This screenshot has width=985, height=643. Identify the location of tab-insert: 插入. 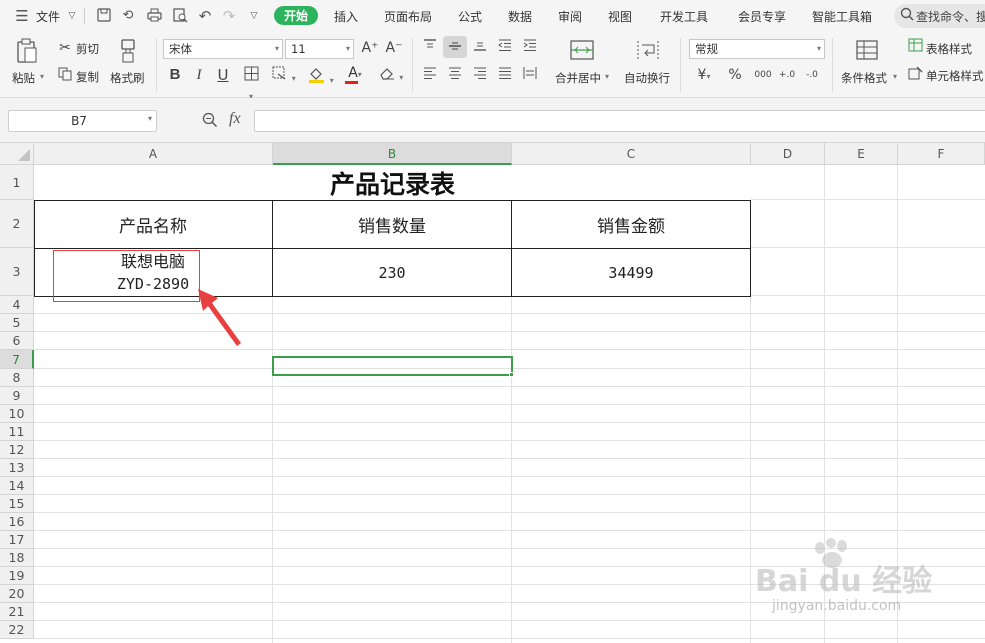
(346, 16).